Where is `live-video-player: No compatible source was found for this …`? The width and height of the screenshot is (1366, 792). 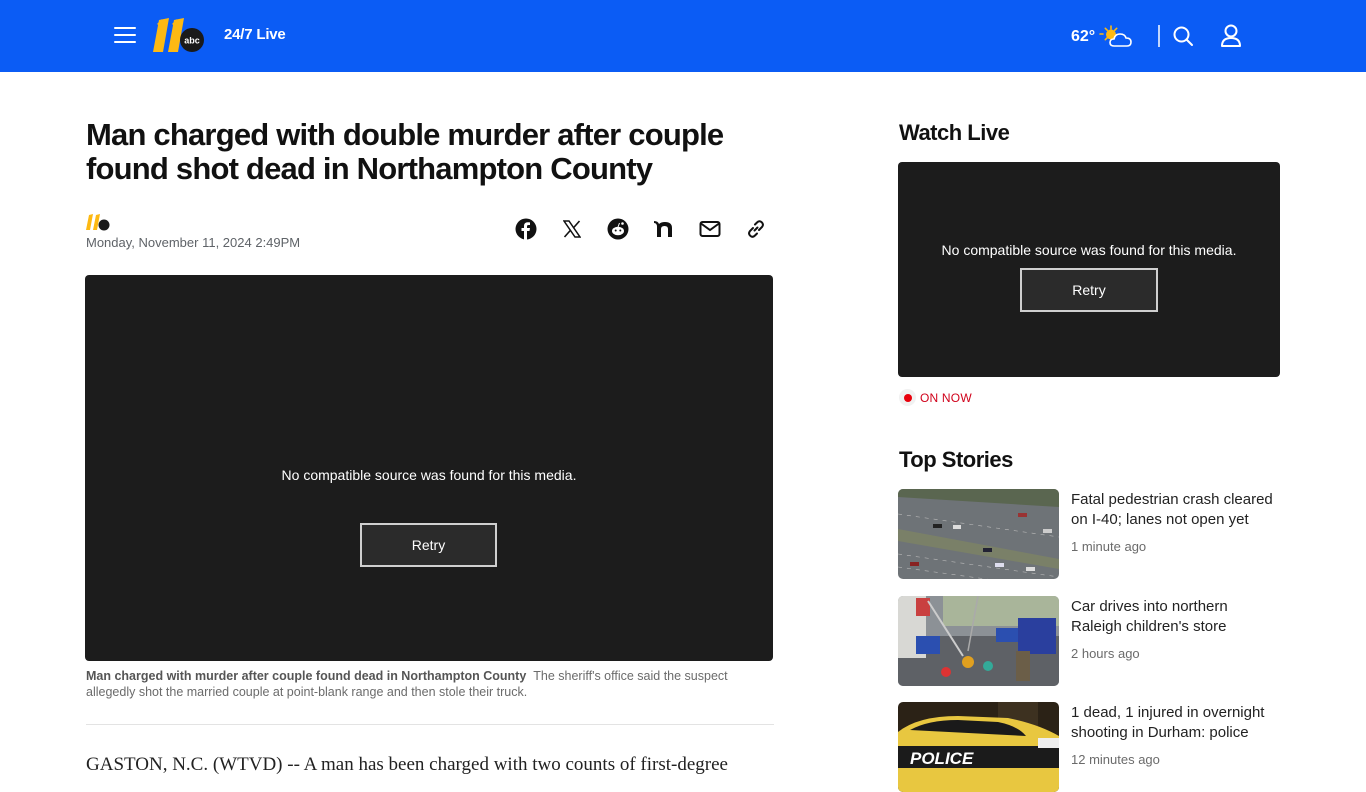 live-video-player: No compatible source was found for this … is located at coordinates (1089, 269).